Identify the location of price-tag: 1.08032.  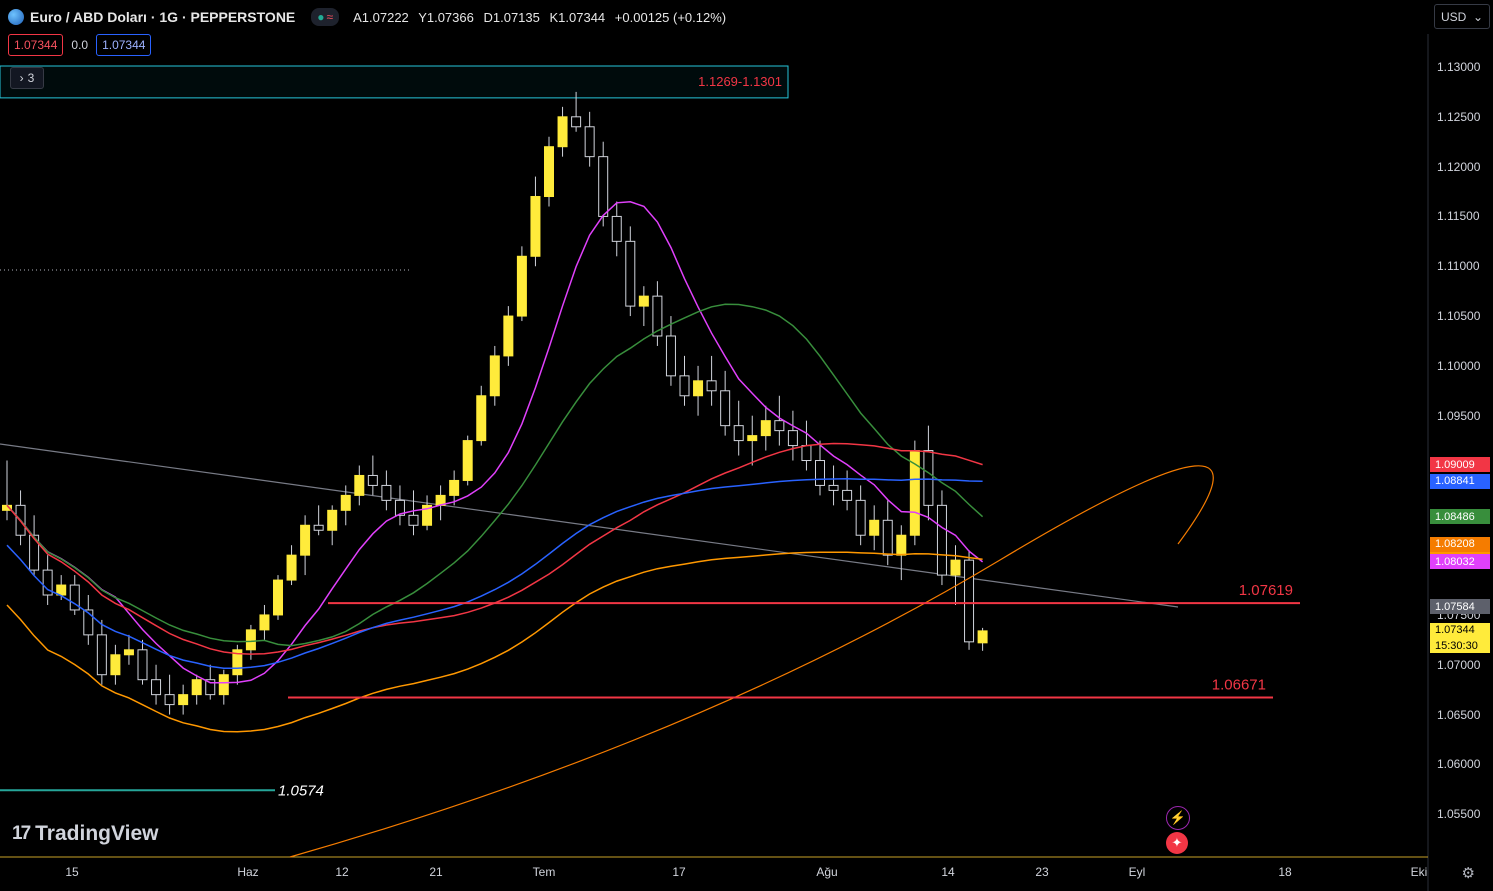
(1460, 562).